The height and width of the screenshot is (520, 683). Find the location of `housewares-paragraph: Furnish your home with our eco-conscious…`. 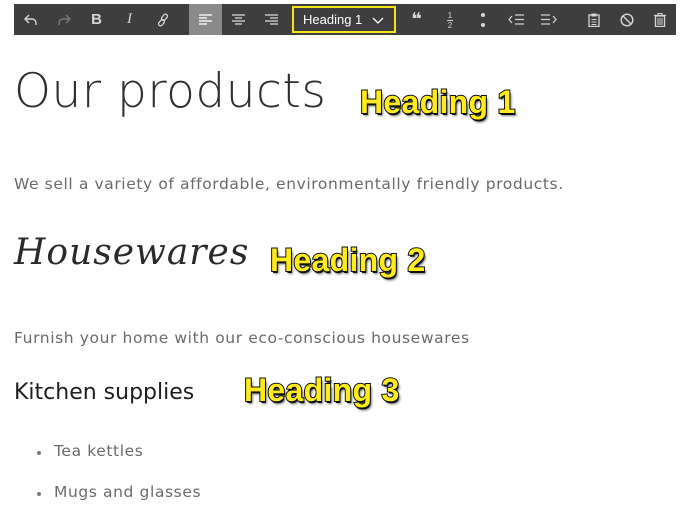

housewares-paragraph: Furnish your home with our eco-conscious… is located at coordinates (242, 338).